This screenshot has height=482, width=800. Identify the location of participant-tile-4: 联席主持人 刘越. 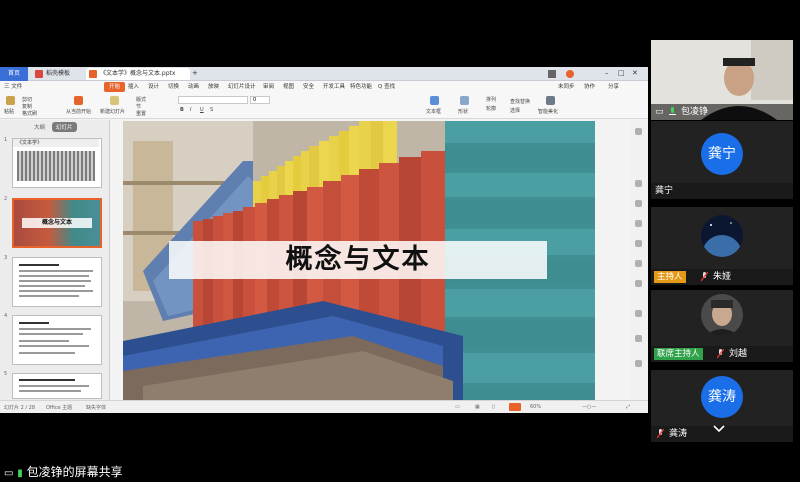
(722, 326).